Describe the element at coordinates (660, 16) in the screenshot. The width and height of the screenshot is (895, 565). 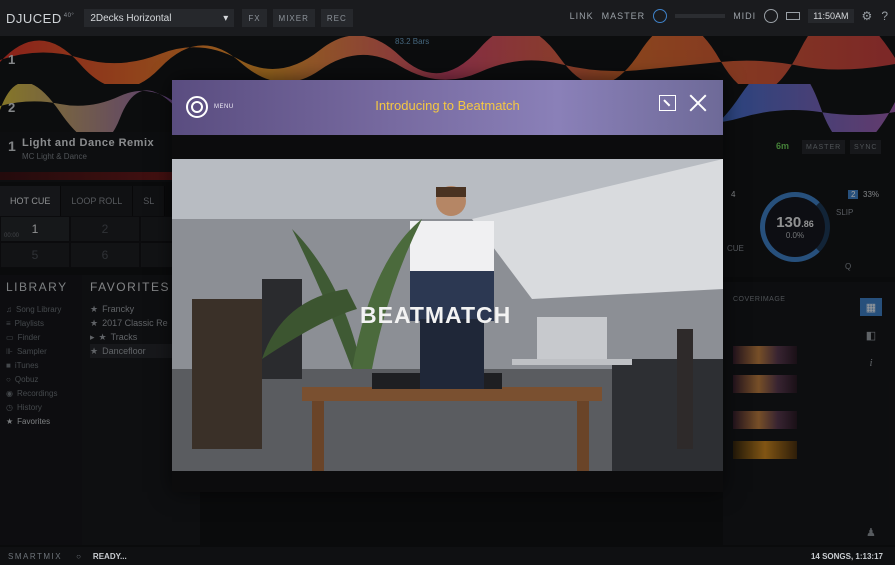
I see `master-gain-icon` at that location.